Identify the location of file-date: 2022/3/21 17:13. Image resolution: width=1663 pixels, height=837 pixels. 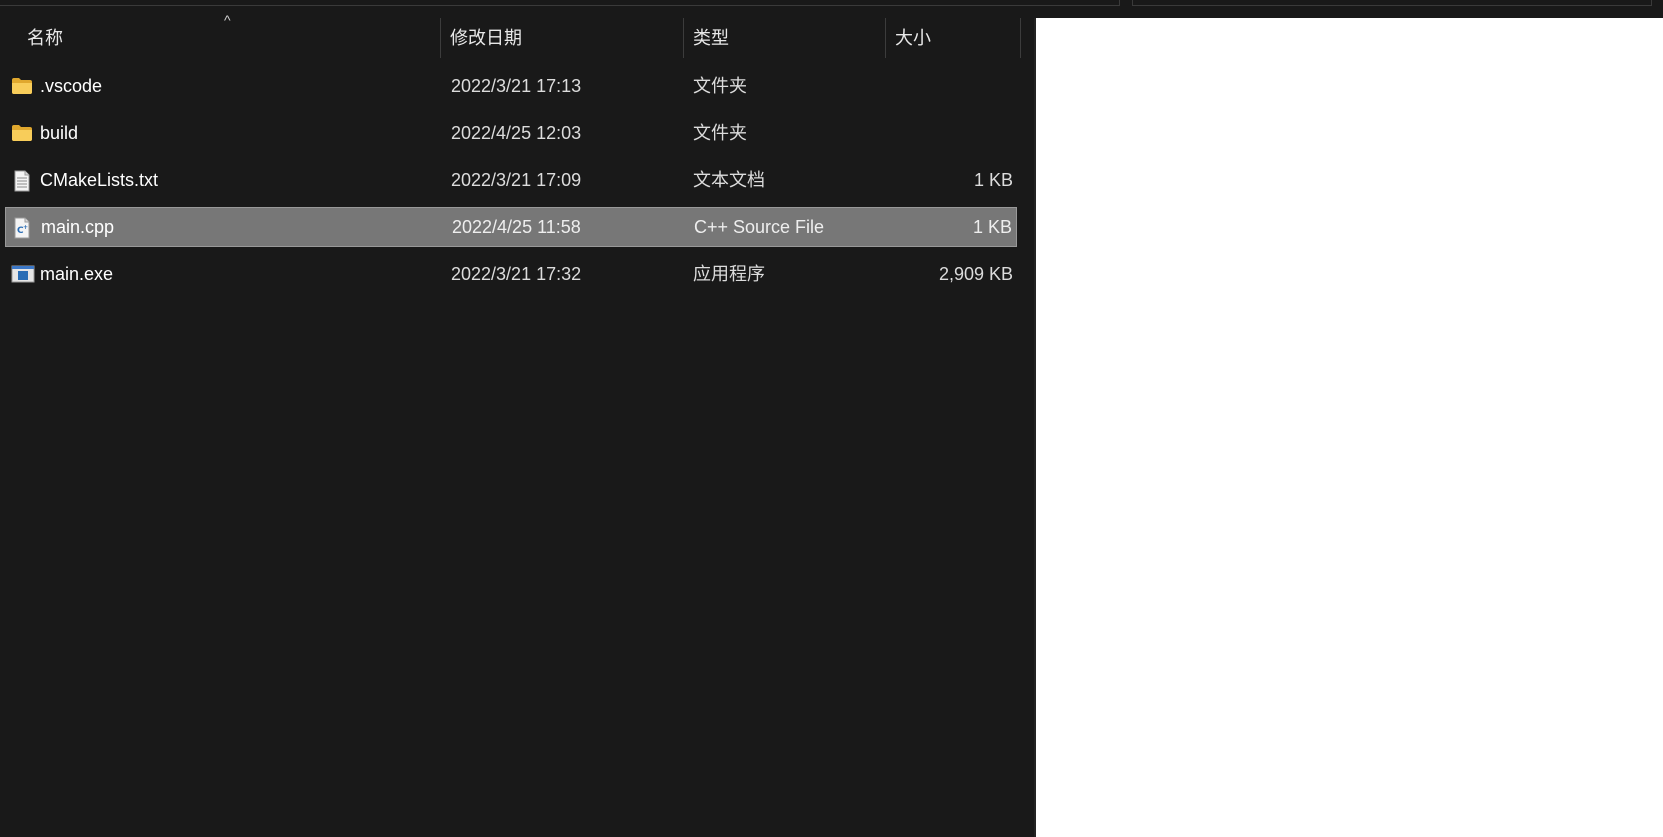
(516, 86).